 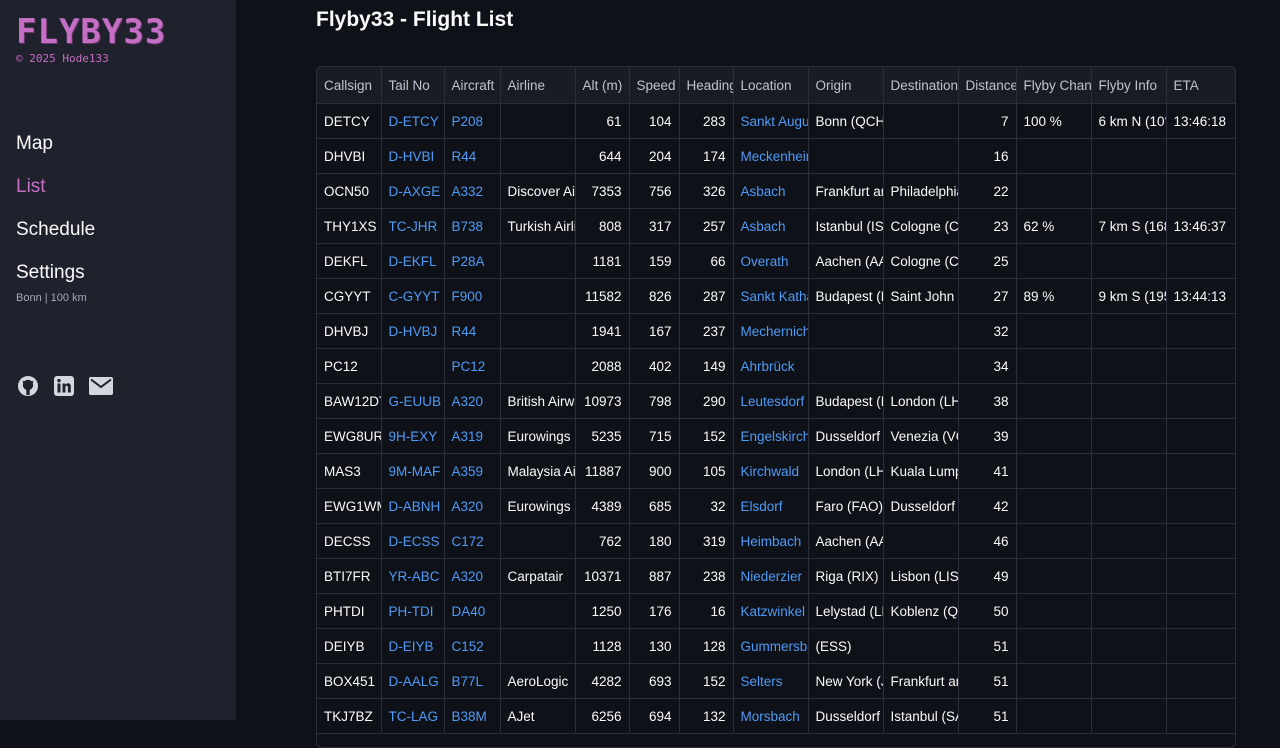 I want to click on column-header-flyby-info: Flyby Info, so click(x=1129, y=85).